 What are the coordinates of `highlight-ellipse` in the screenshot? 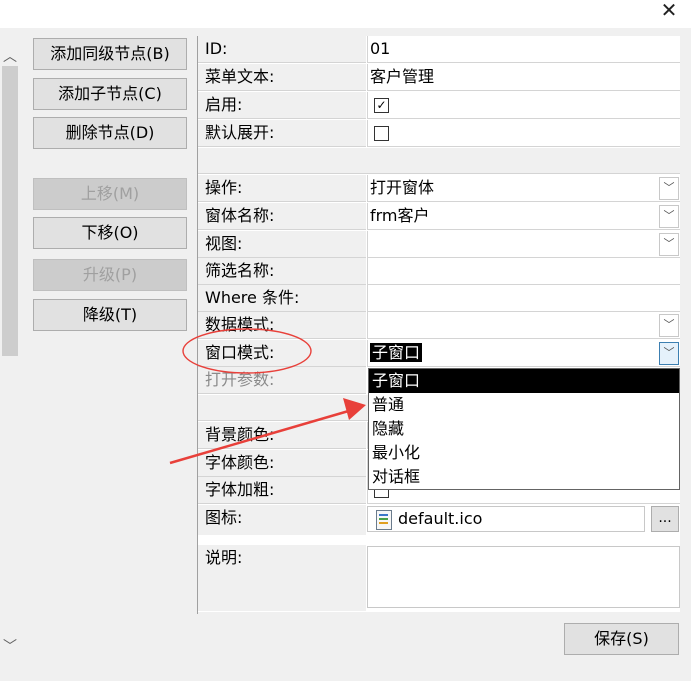 It's located at (247, 351).